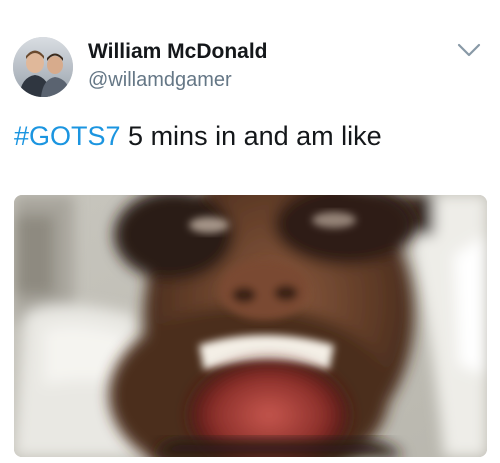  Describe the element at coordinates (469, 50) in the screenshot. I see `chevron-down-icon` at that location.